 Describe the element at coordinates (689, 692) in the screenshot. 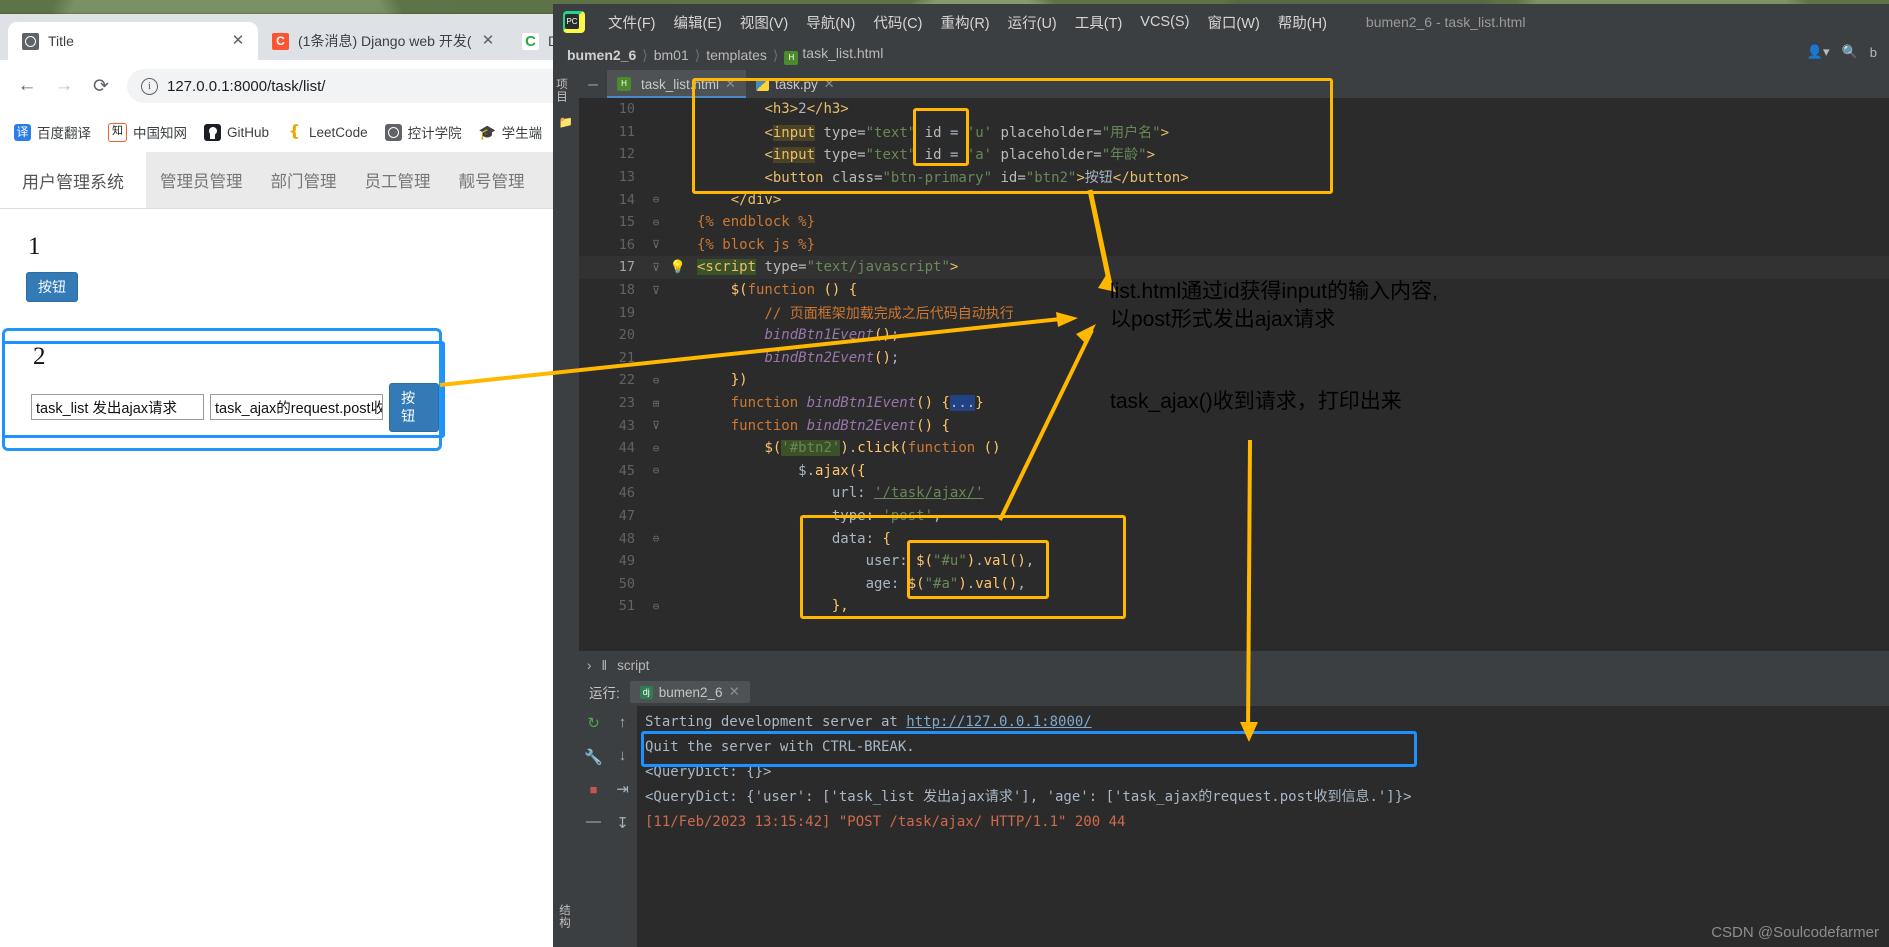

I see `run-config-tab: dj bumen2_6 ✕` at that location.